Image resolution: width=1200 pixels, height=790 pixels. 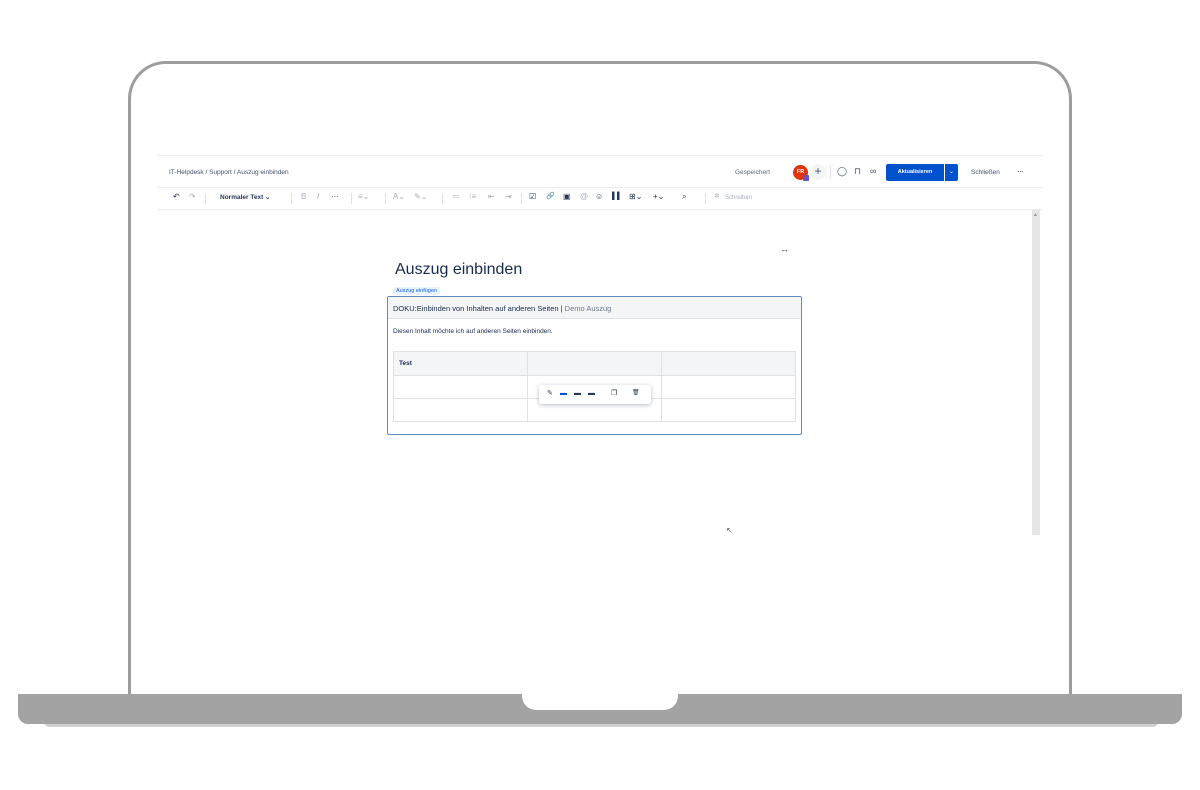 What do you see at coordinates (508, 197) in the screenshot?
I see `indent-icon: ⇥` at bounding box center [508, 197].